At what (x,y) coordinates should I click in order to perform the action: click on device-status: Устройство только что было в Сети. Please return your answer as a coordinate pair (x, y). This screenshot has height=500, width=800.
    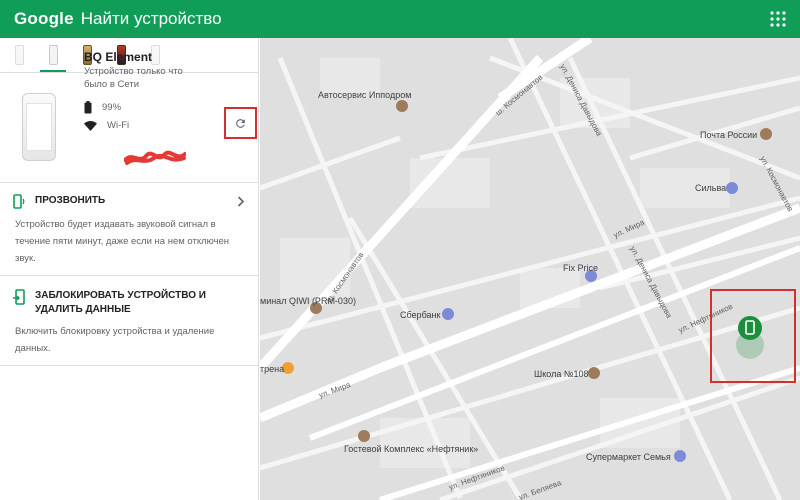
    Looking at the image, I should click on (133, 78).